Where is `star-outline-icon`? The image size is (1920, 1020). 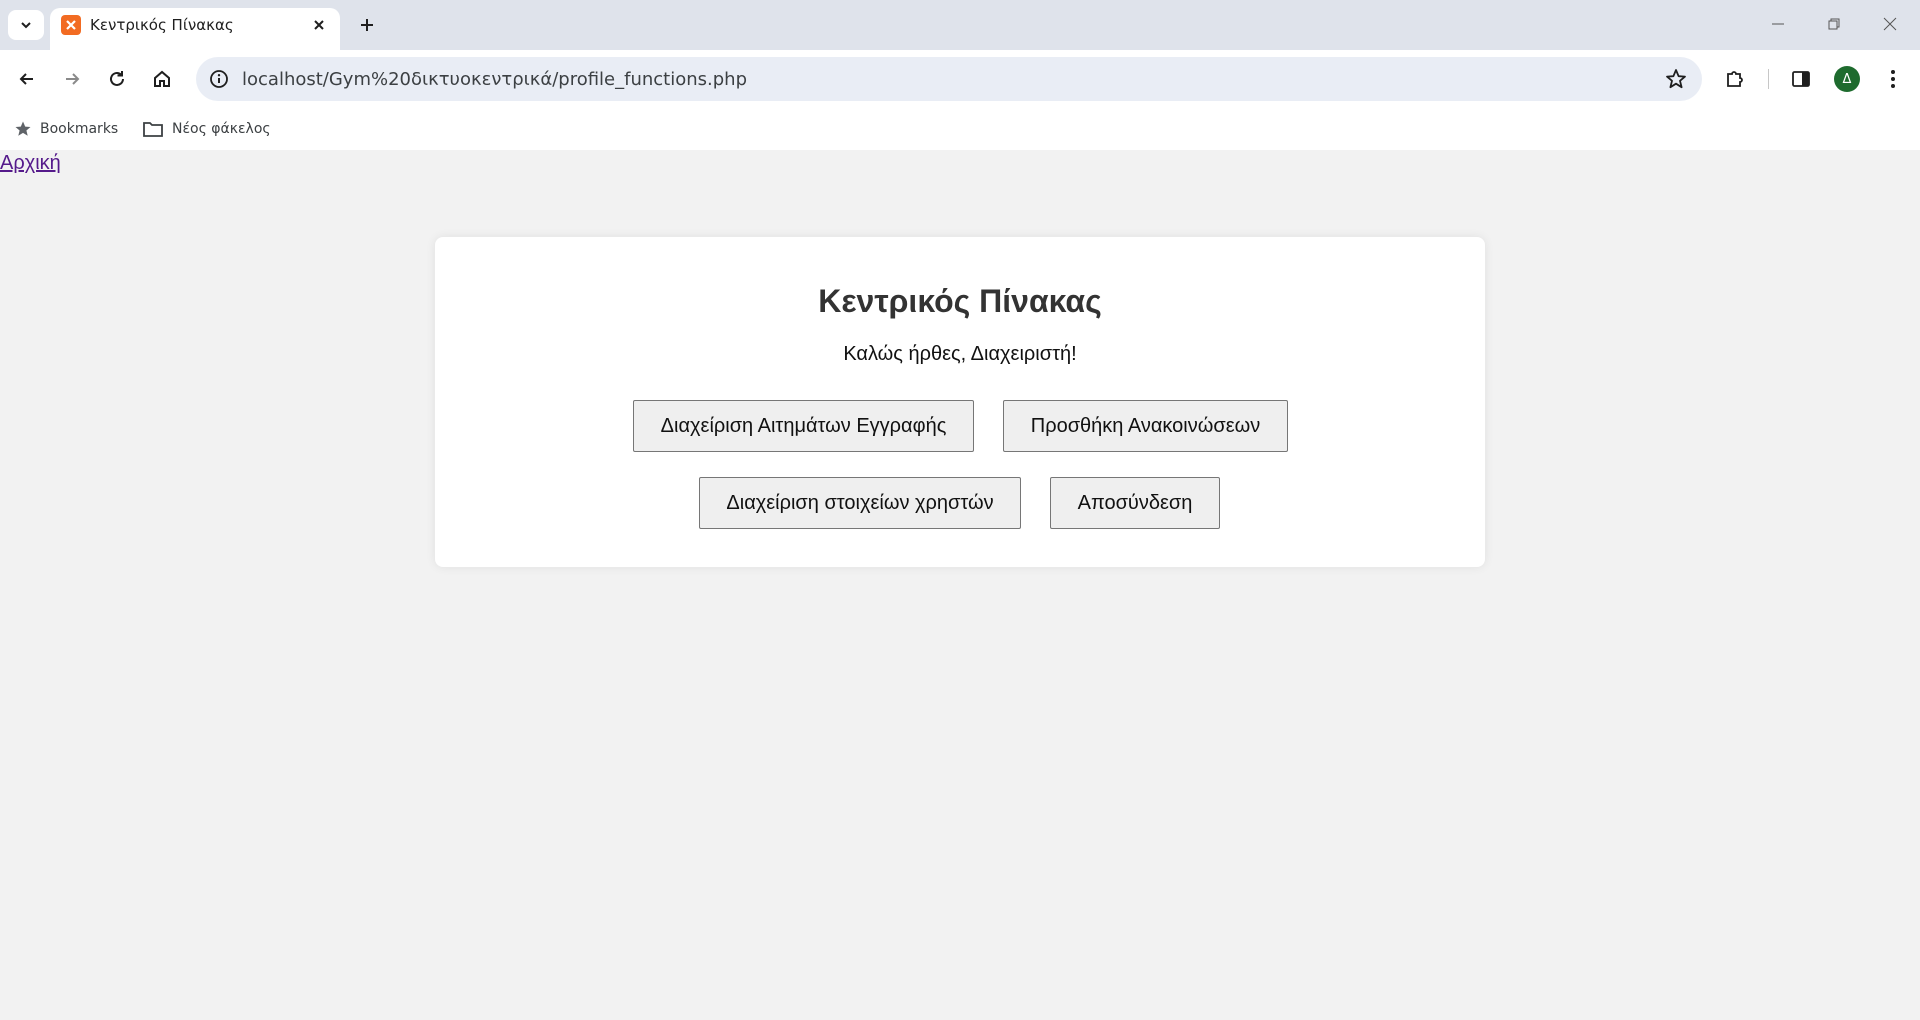 star-outline-icon is located at coordinates (1676, 79).